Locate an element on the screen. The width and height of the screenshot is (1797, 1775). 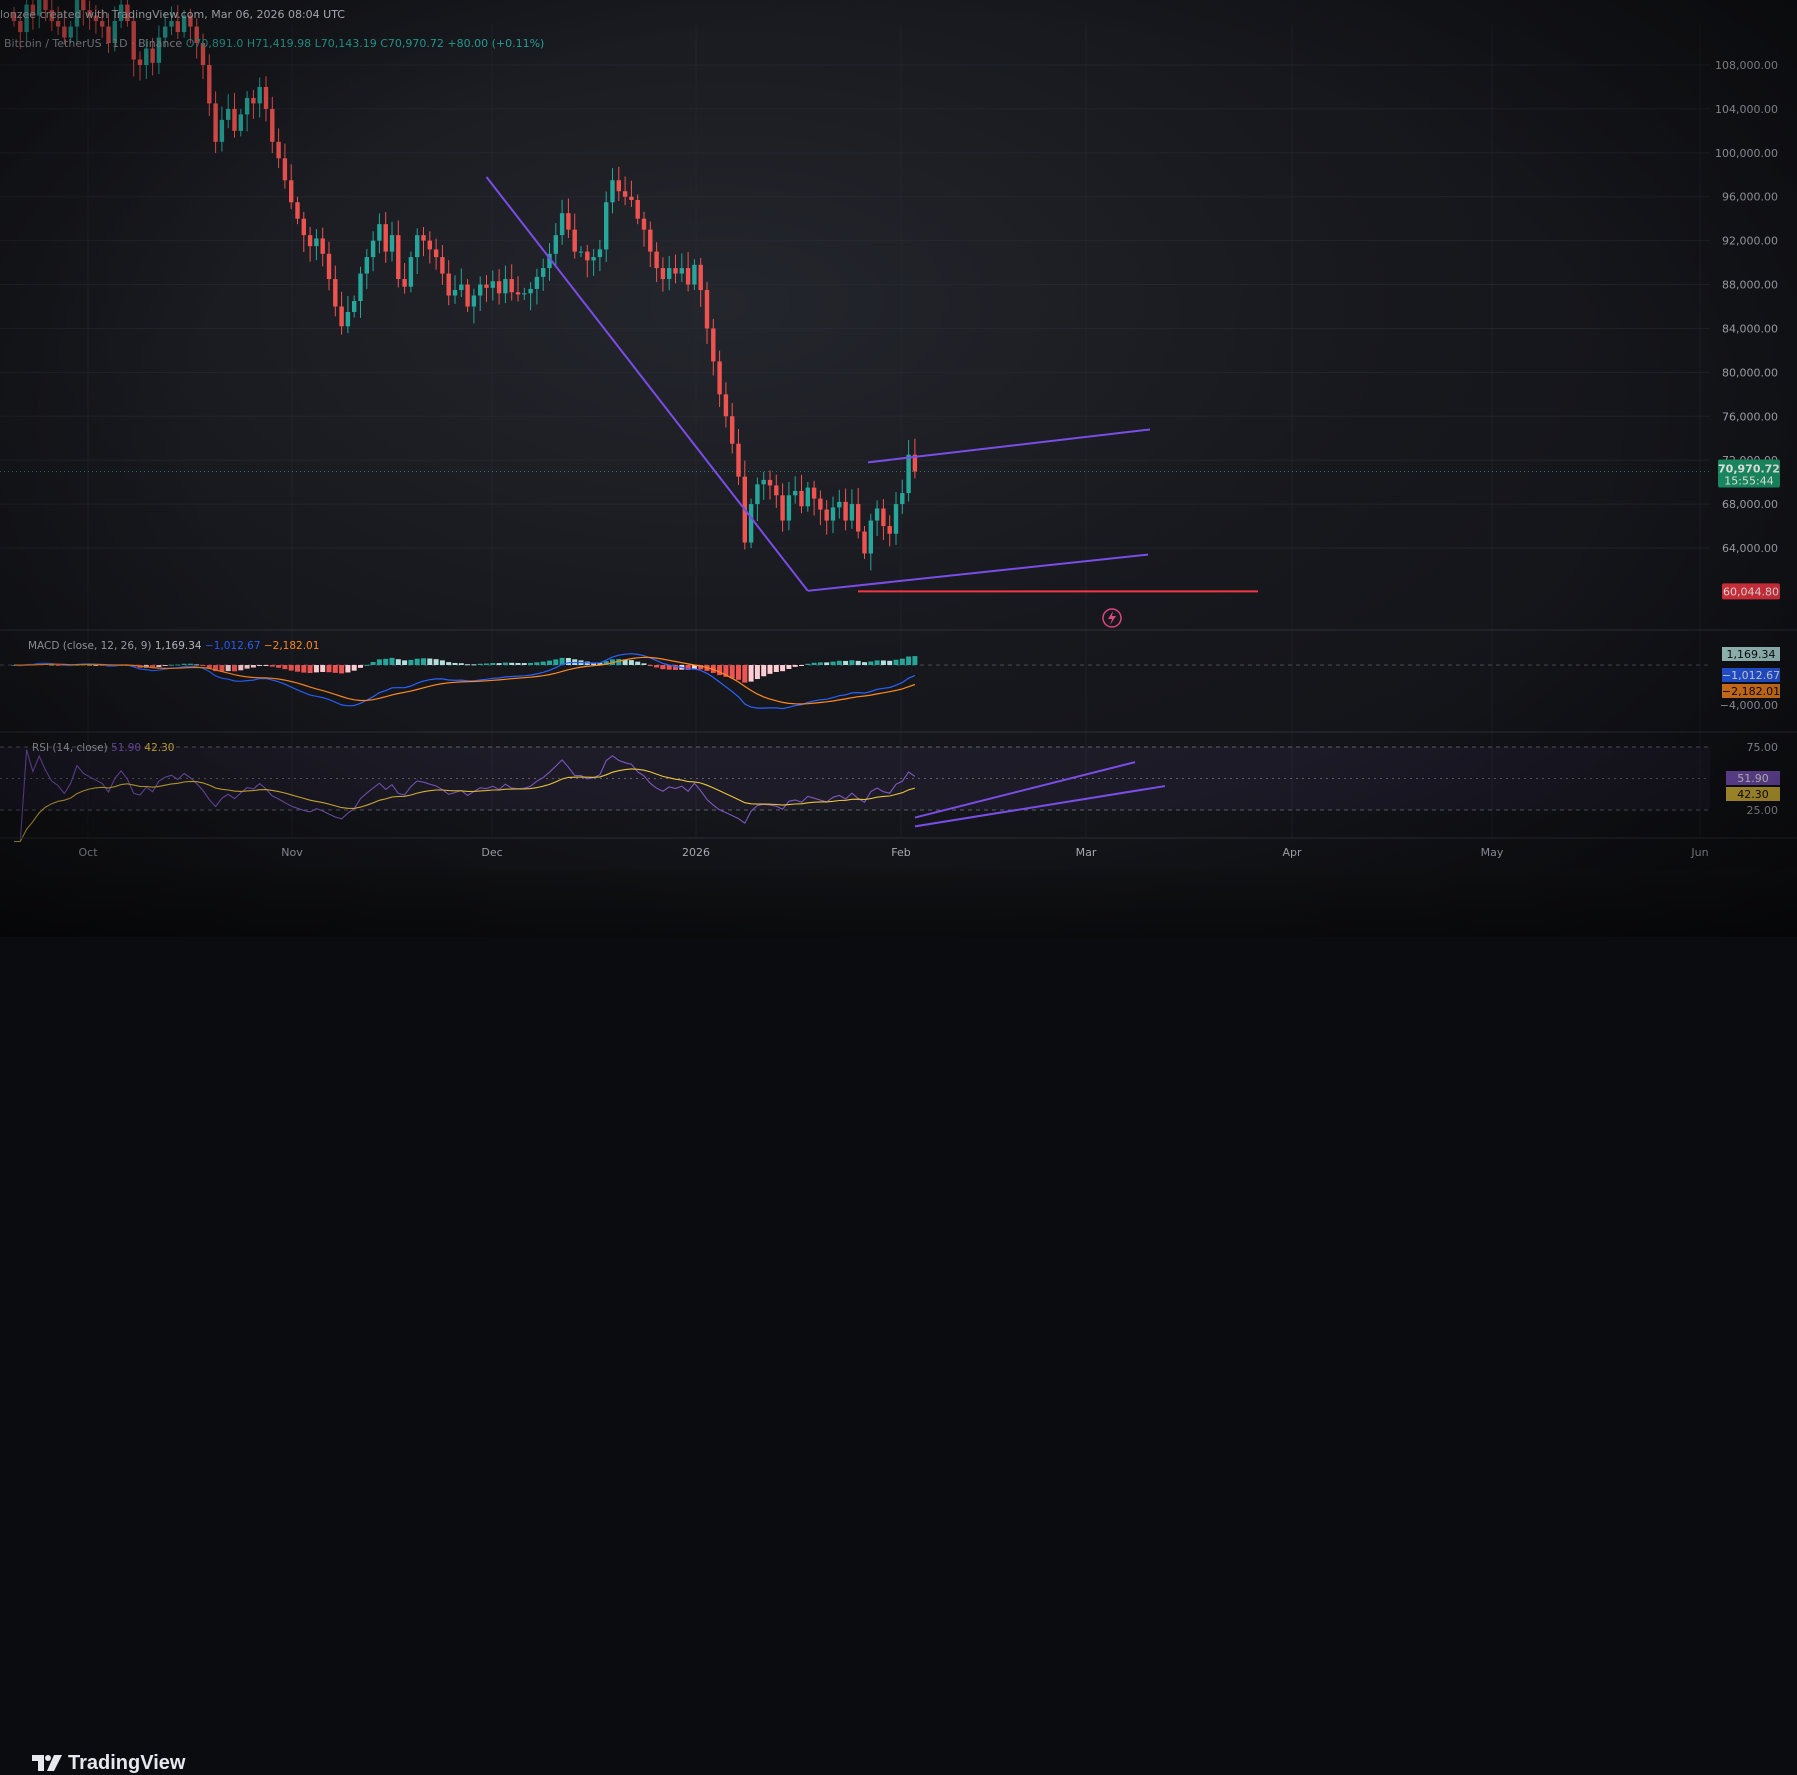
rsi-tick: 51.90 is located at coordinates (1753, 778).